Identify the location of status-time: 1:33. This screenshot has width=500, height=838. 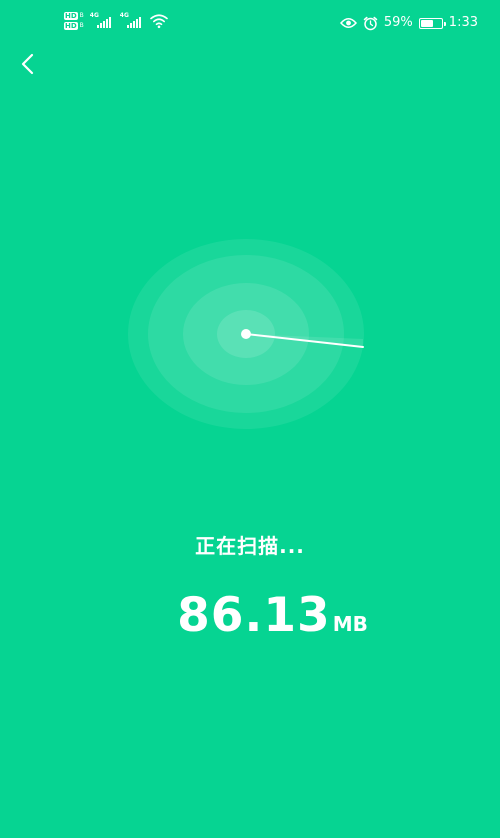
(463, 22).